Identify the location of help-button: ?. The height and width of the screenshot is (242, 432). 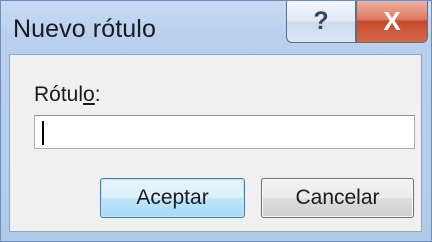
(321, 22).